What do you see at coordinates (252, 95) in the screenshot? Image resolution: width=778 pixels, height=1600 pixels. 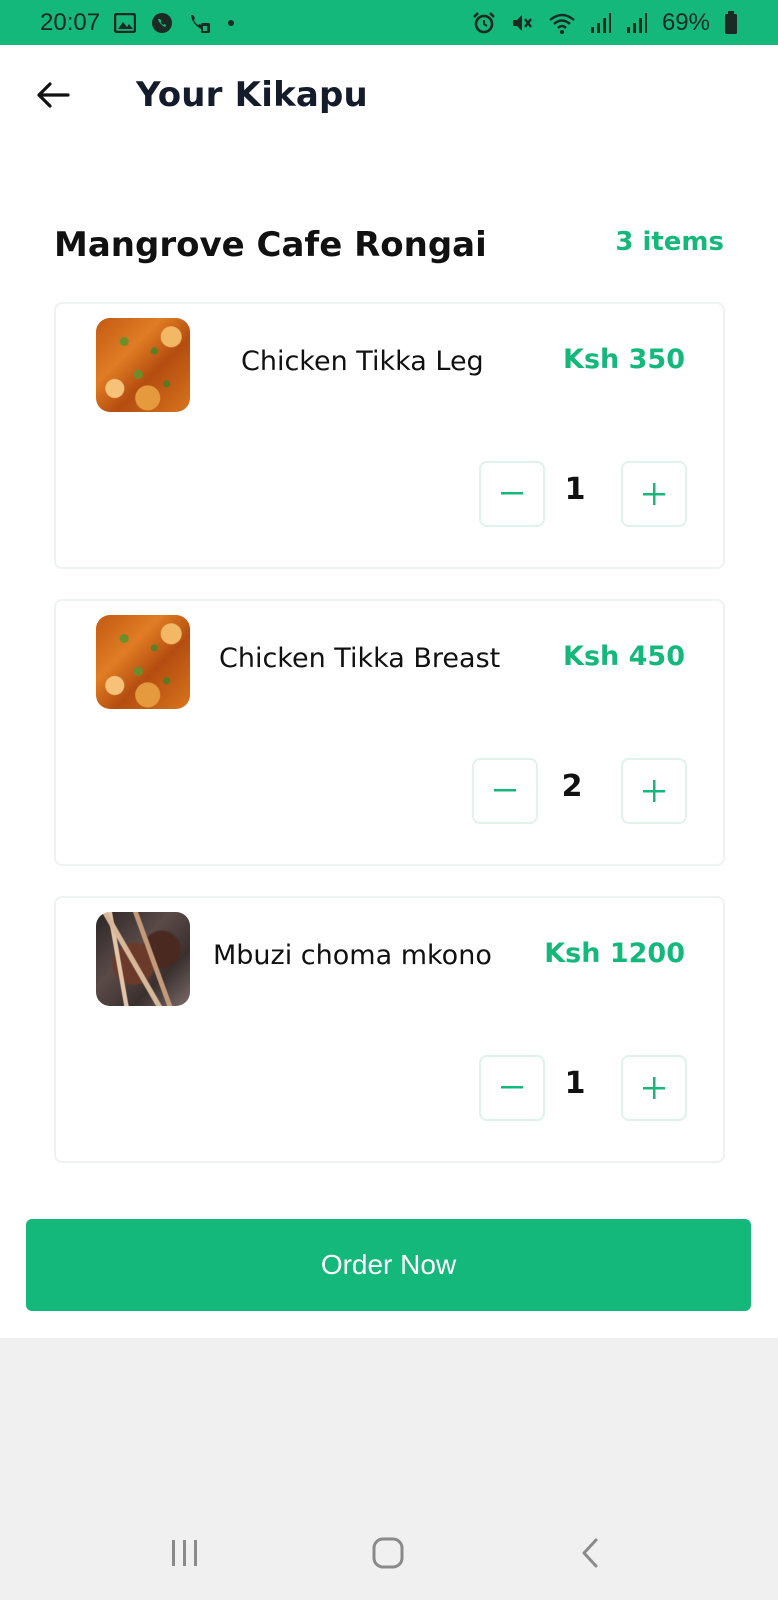 I see `page-title: Your Kikapu` at bounding box center [252, 95].